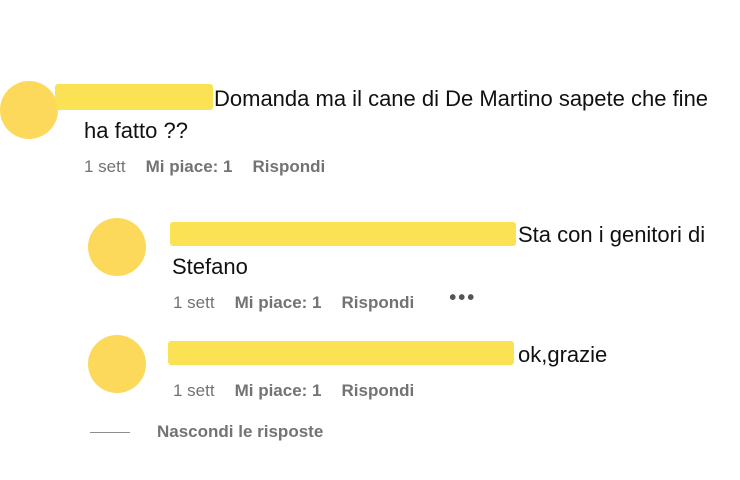 The height and width of the screenshot is (480, 740). I want to click on reply-text: ok,grazie, so click(562, 355).